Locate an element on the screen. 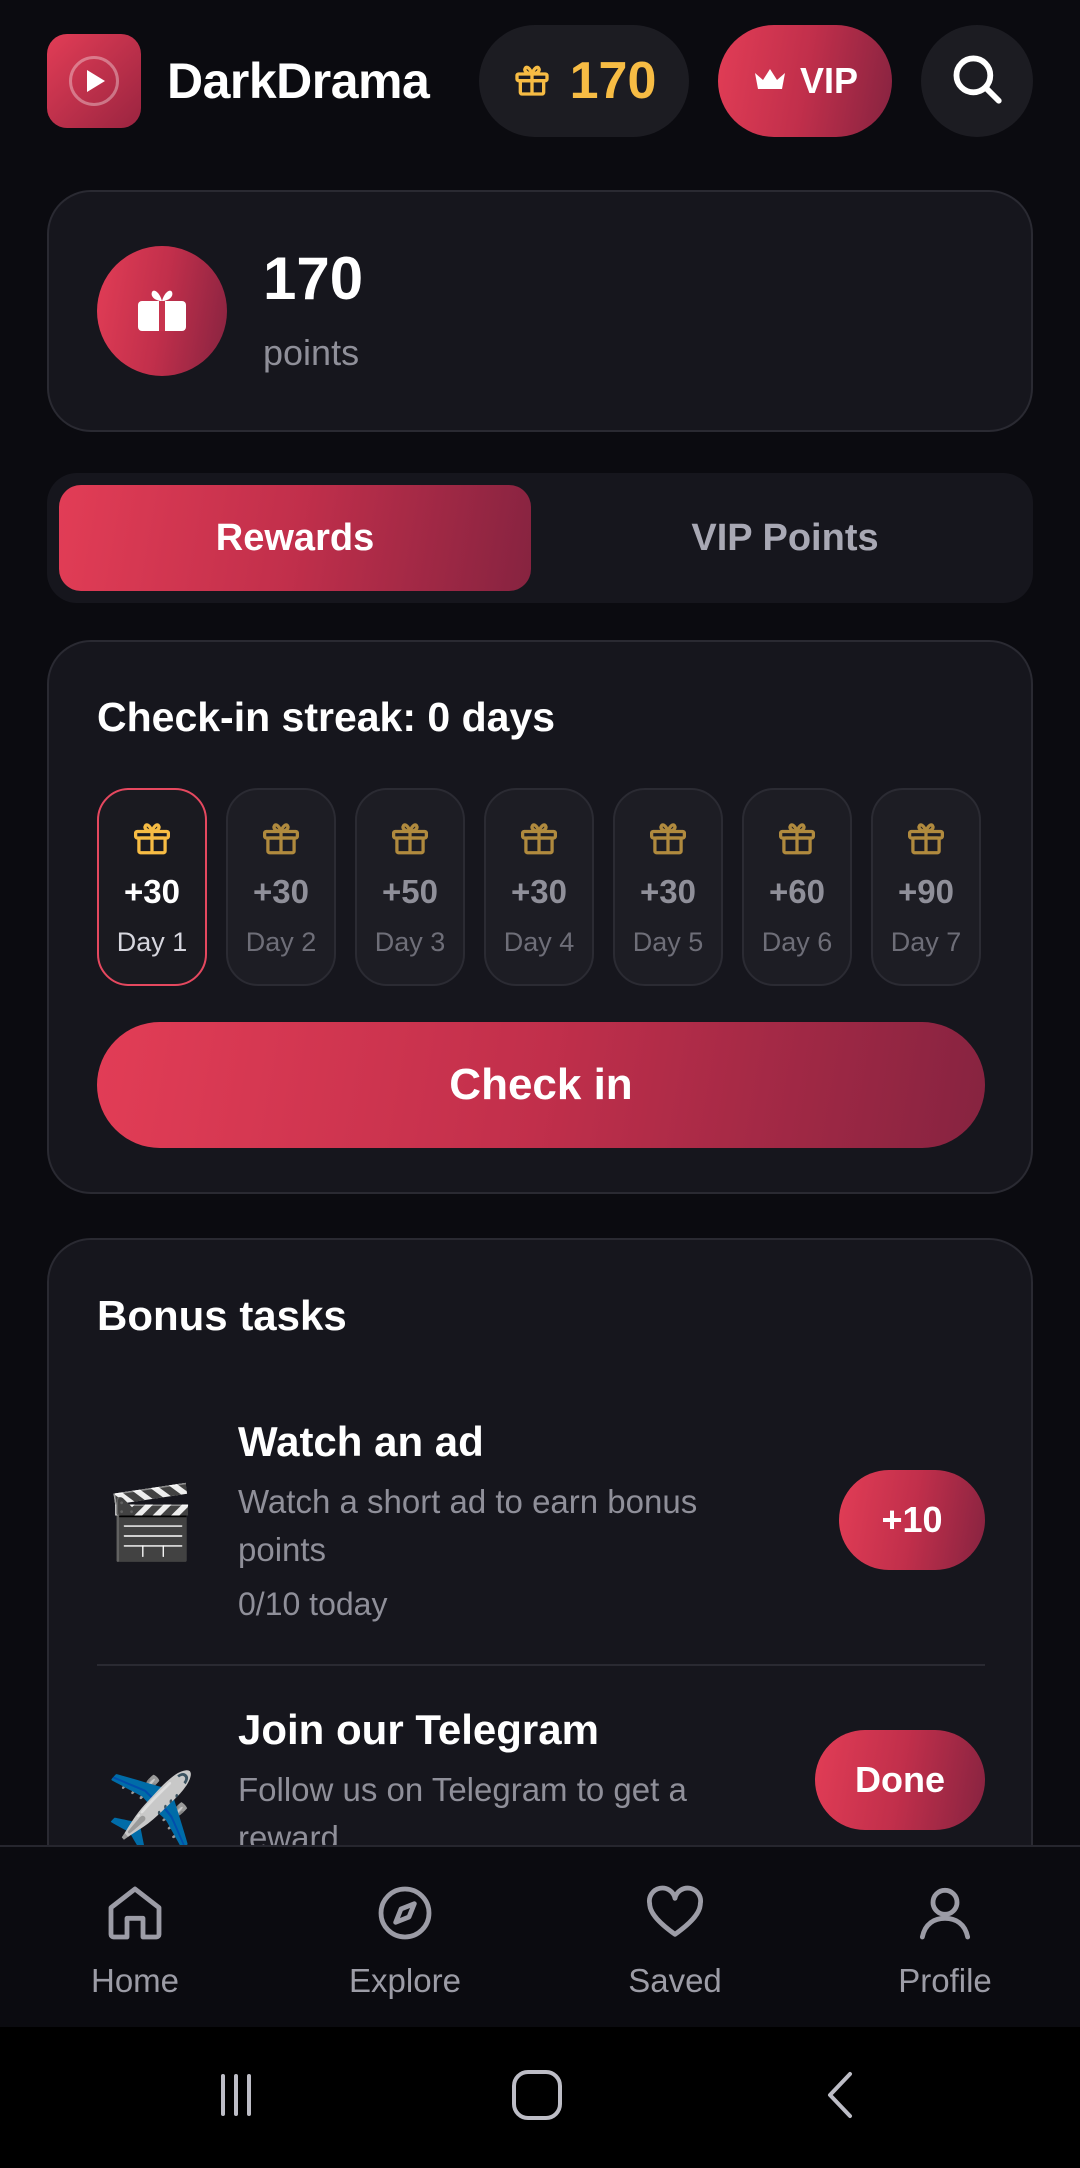  checkin-day-6: +60 Day 6 is located at coordinates (797, 887).